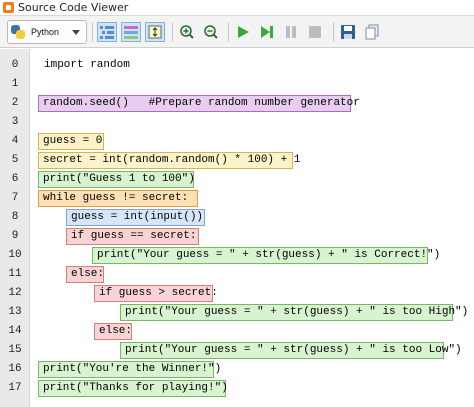 The height and width of the screenshot is (407, 474). I want to click on stop-icon, so click(315, 32).